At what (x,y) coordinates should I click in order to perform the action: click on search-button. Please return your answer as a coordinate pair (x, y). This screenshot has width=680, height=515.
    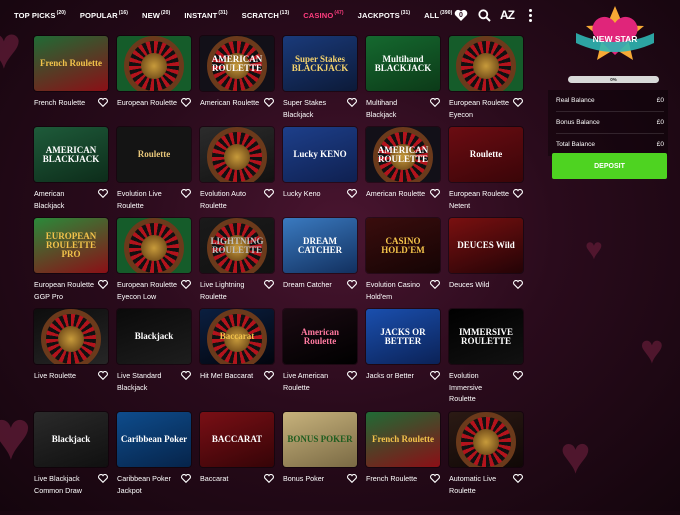
    Looking at the image, I should click on (484, 15).